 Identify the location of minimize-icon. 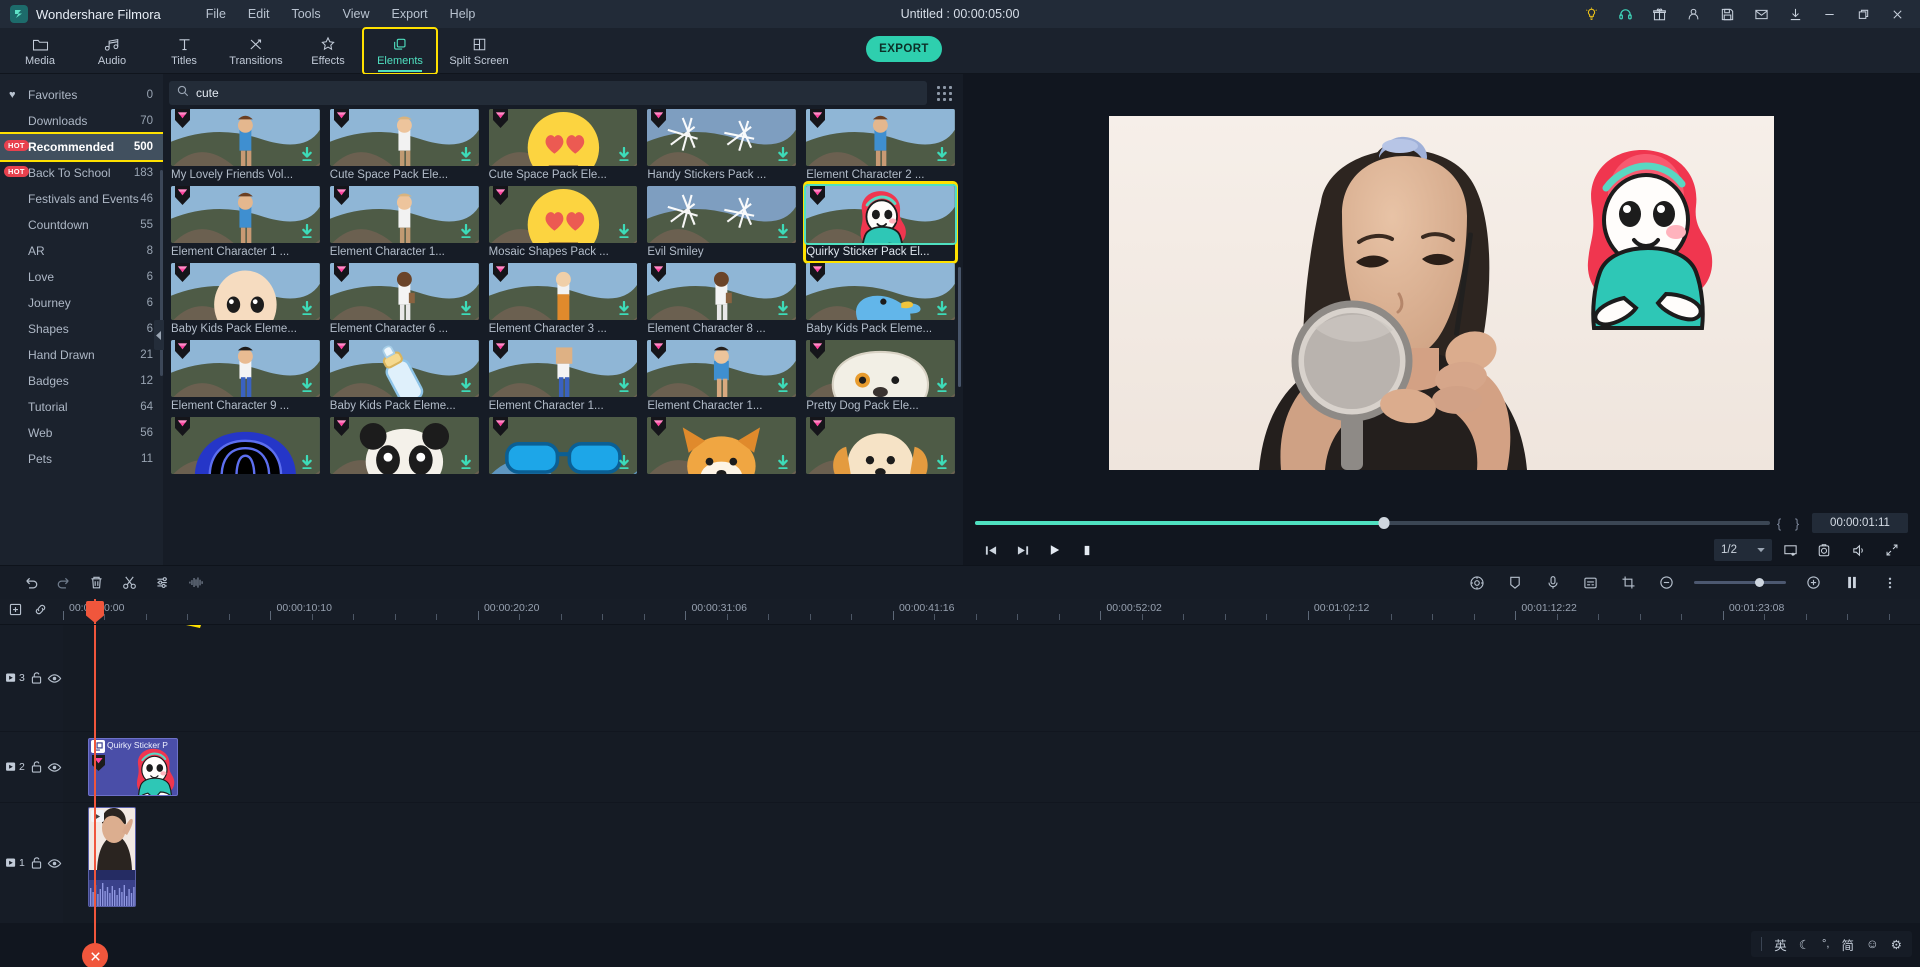
(1829, 14).